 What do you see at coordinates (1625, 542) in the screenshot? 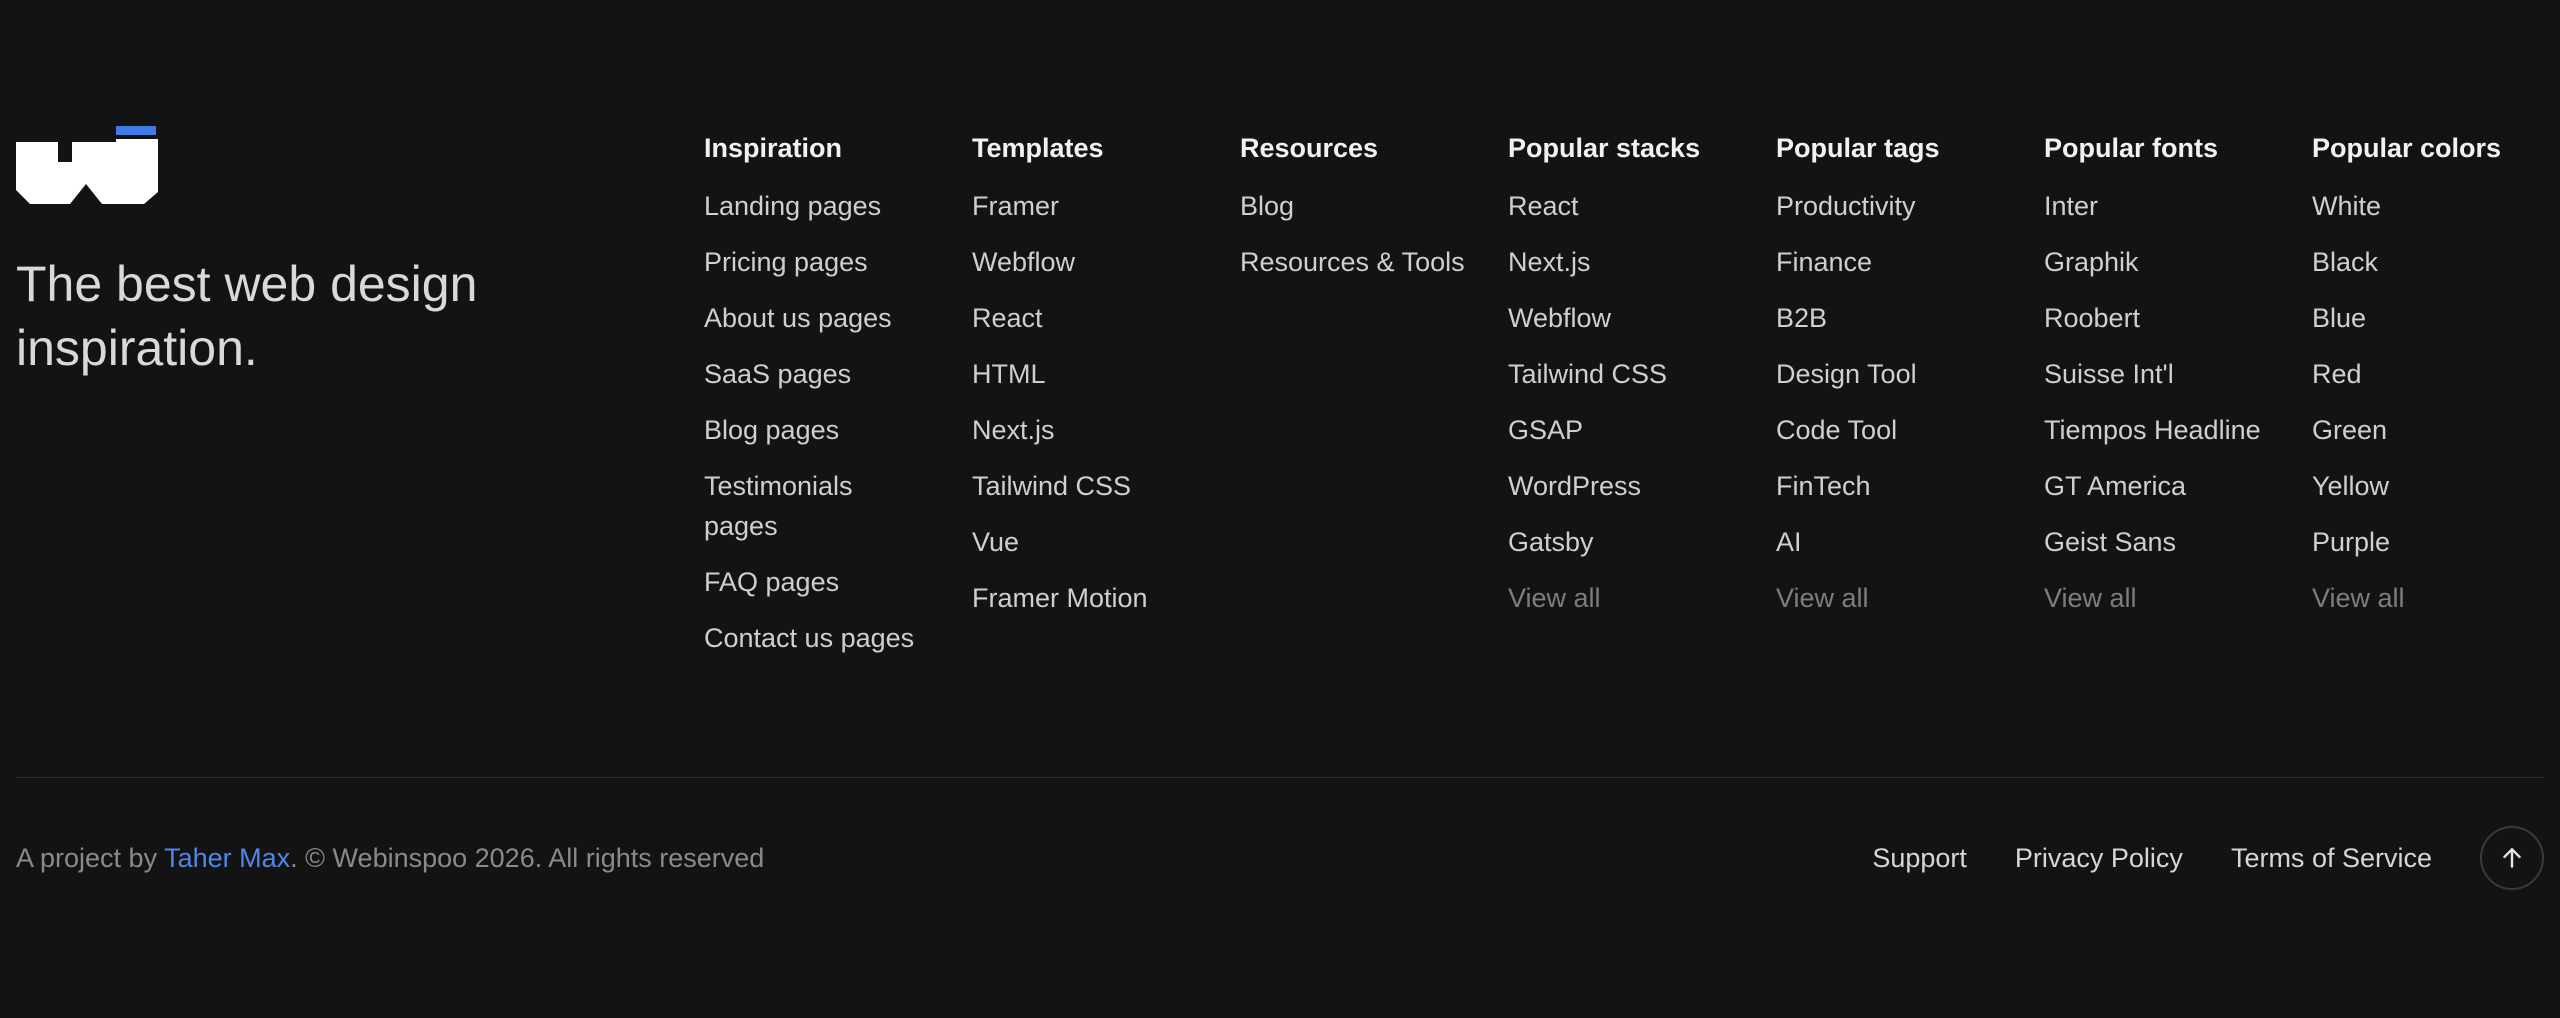
I see `footer-link: Gatsby` at bounding box center [1625, 542].